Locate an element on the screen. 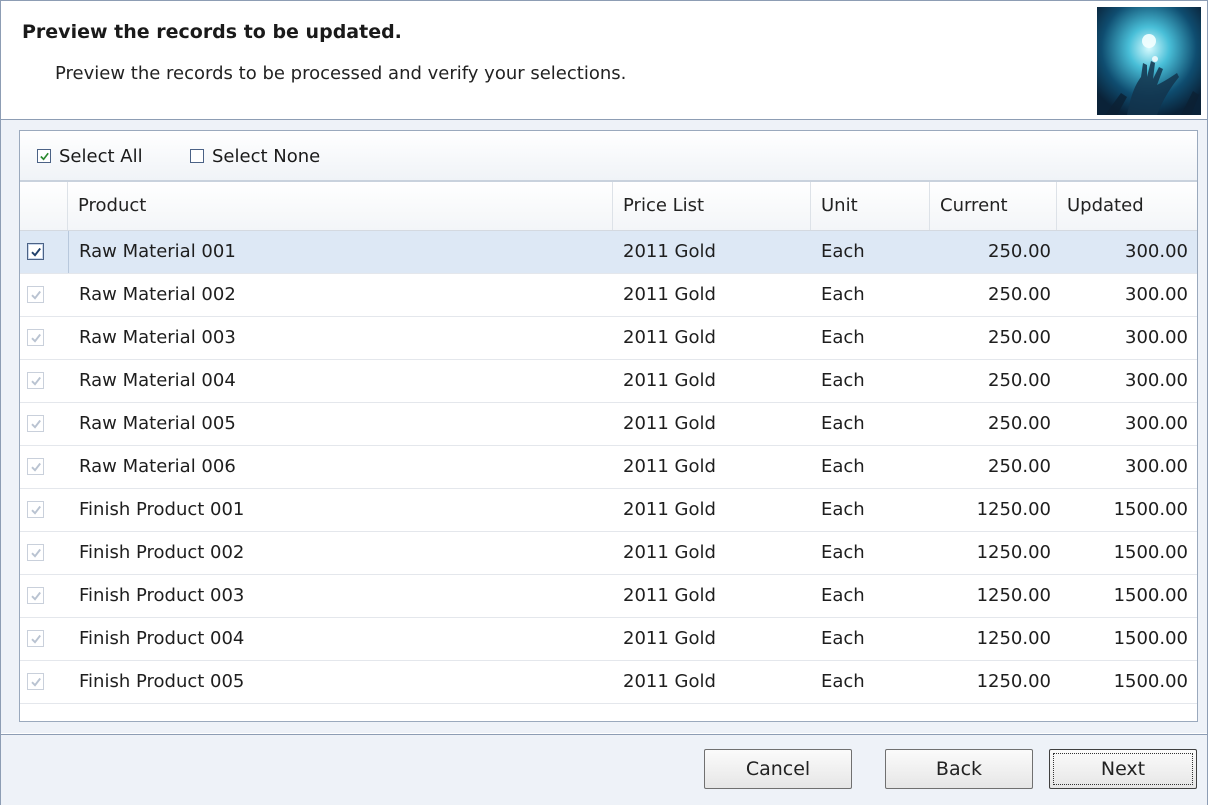  next-button: Next is located at coordinates (1123, 769).